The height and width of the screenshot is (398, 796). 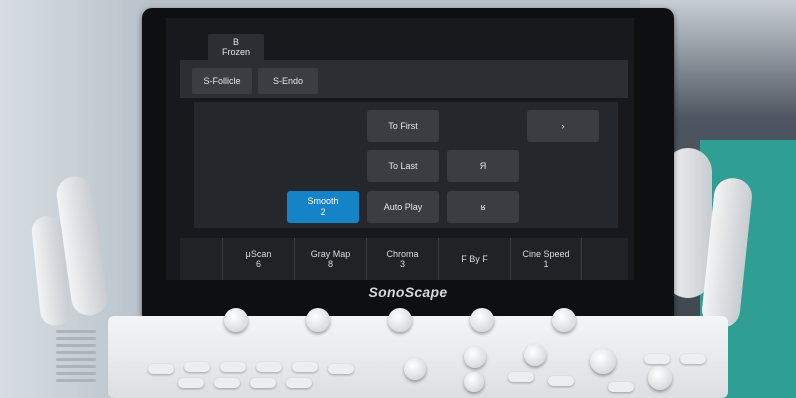 What do you see at coordinates (76, 360) in the screenshot?
I see `tgc-sliders` at bounding box center [76, 360].